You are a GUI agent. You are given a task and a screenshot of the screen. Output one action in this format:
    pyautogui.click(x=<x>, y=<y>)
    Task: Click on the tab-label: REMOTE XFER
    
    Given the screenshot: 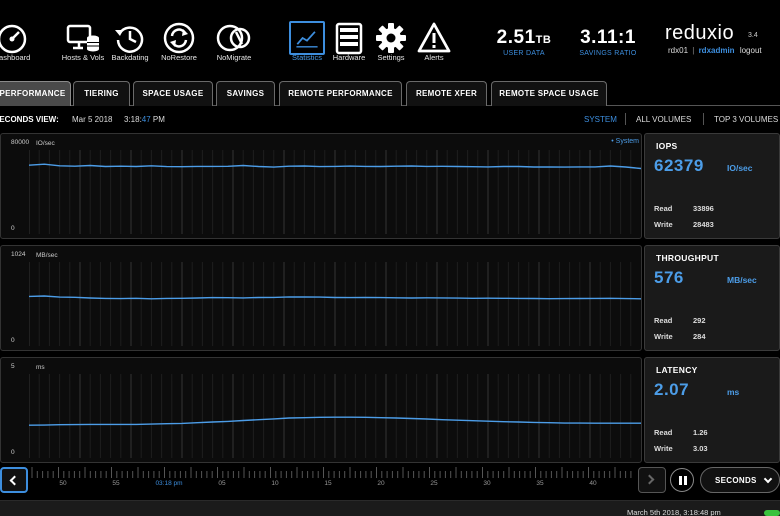 What is the action you would take?
    pyautogui.click(x=446, y=93)
    